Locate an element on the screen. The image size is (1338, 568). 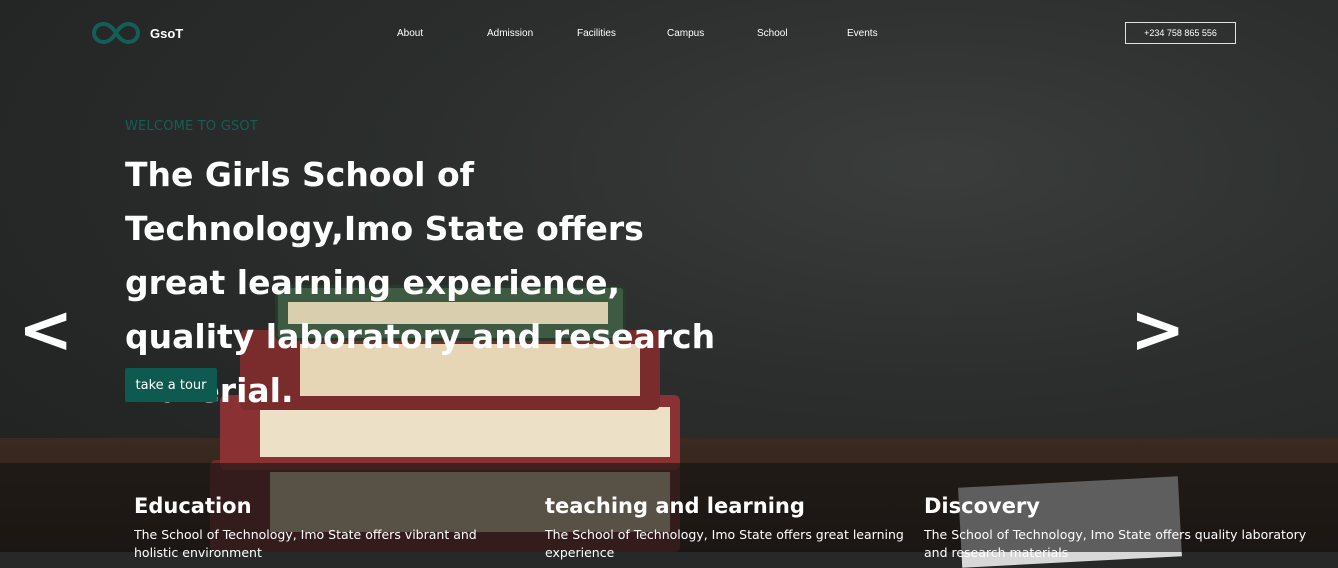
nav-about: About is located at coordinates (410, 33).